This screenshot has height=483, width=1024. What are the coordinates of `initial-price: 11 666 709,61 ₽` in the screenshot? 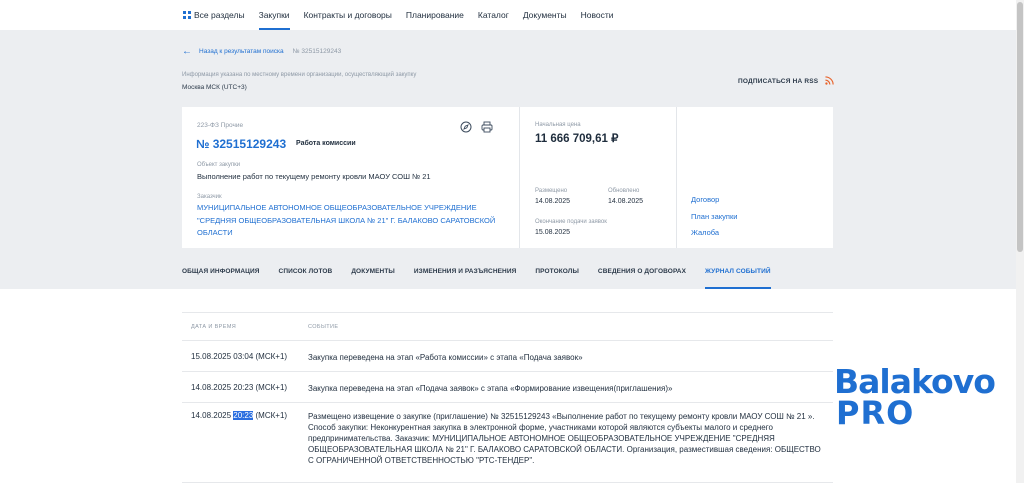 It's located at (577, 139).